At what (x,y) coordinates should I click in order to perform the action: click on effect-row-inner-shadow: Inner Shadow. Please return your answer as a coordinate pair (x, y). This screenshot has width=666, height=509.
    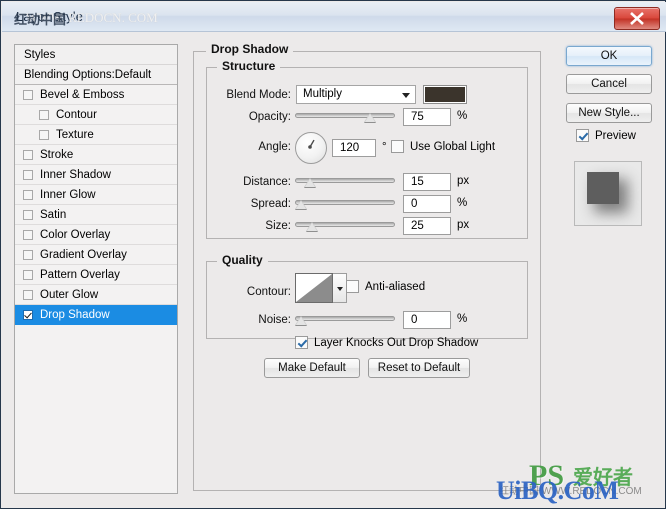
    Looking at the image, I should click on (96, 175).